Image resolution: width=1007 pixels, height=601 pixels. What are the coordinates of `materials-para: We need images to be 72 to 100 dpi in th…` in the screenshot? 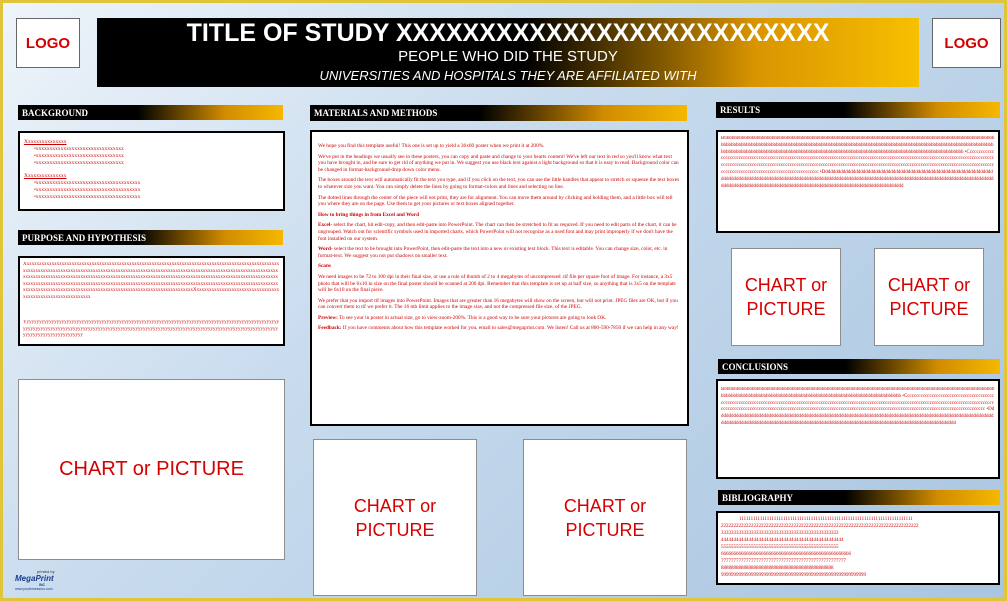 It's located at (497, 283).